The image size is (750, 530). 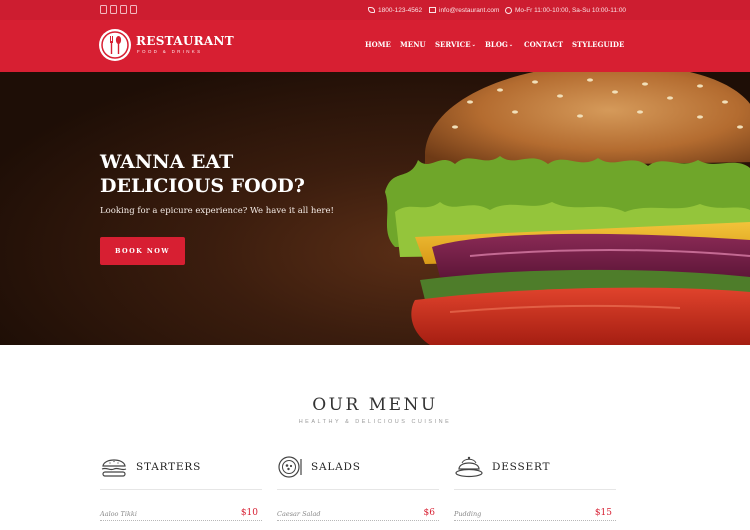 What do you see at coordinates (432, 10) in the screenshot?
I see `envelope-icon` at bounding box center [432, 10].